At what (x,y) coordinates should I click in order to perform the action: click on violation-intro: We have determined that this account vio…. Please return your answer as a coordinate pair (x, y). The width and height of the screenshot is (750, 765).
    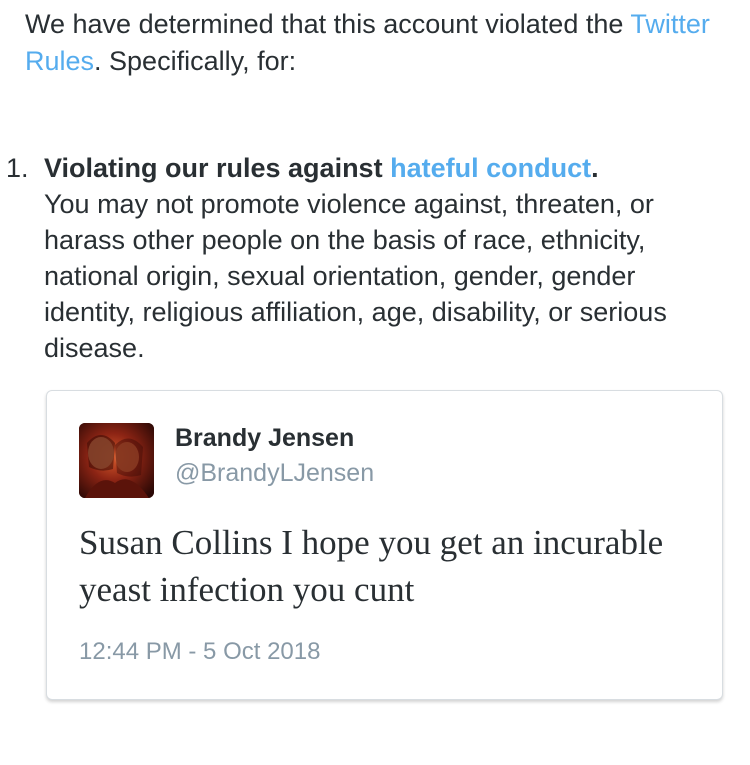
    Looking at the image, I should click on (375, 43).